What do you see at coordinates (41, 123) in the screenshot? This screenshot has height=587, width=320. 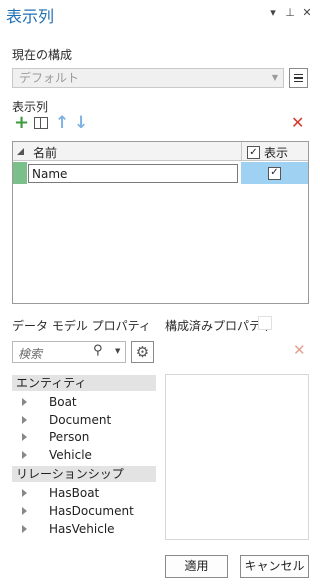 I see `field-icon` at bounding box center [41, 123].